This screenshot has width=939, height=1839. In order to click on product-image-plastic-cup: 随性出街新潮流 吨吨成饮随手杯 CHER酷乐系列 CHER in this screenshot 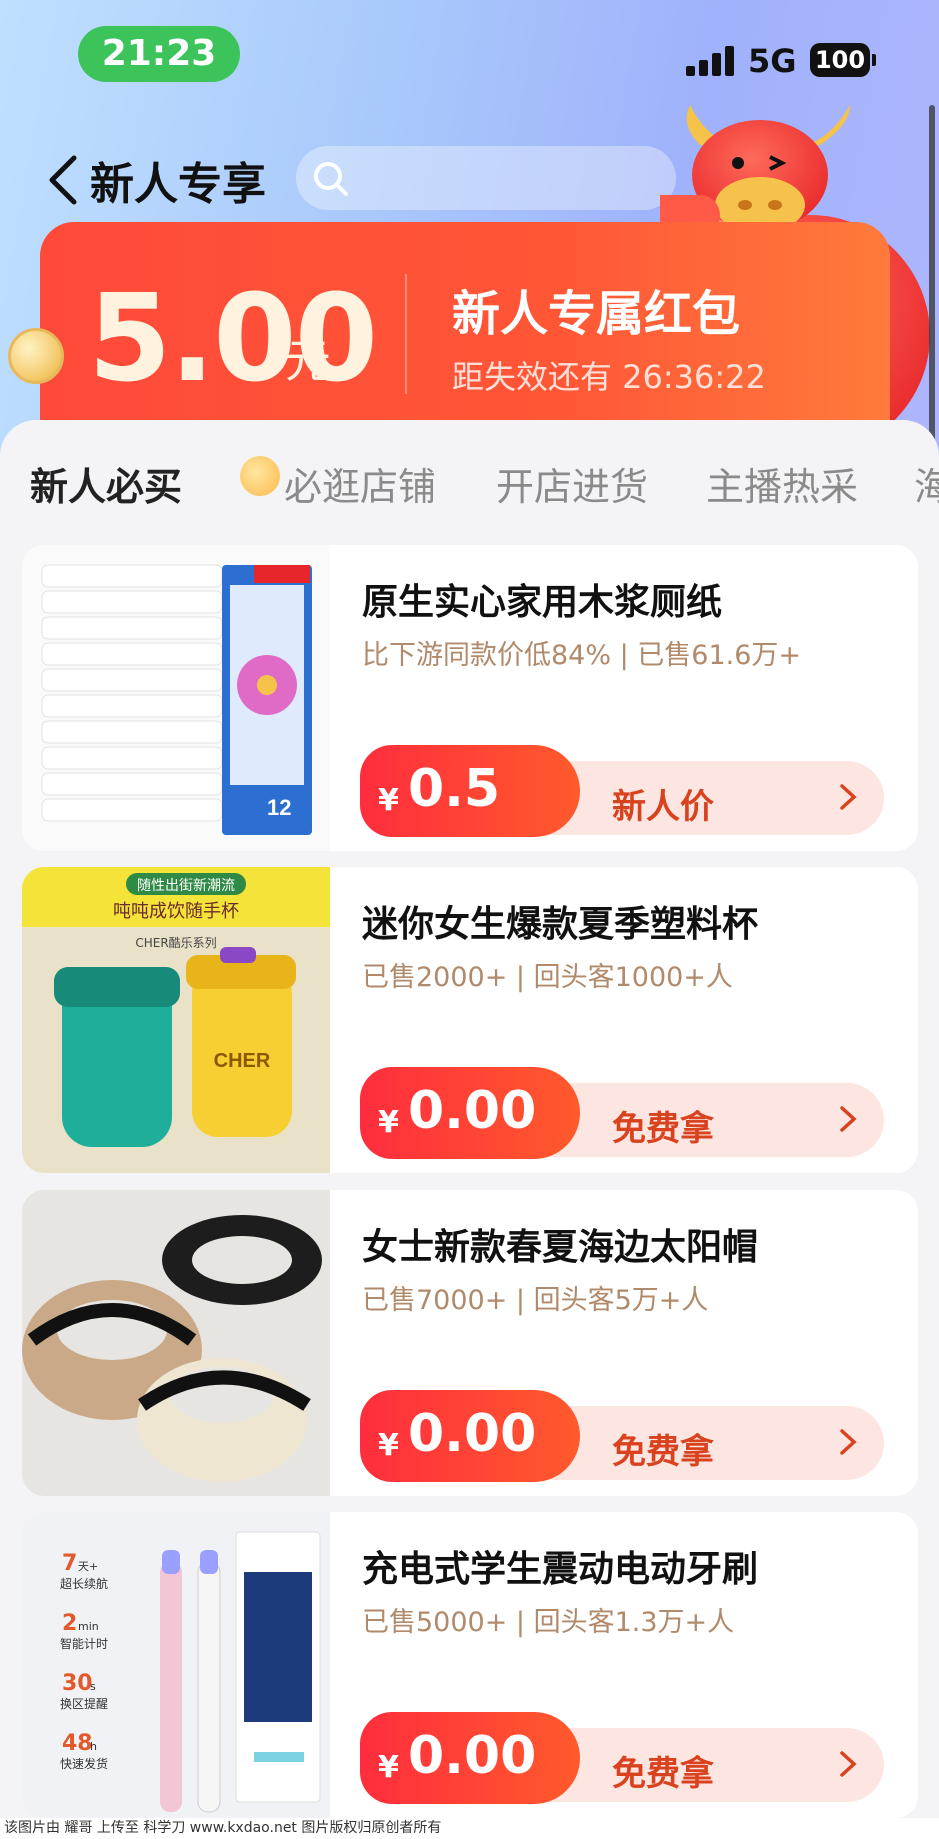, I will do `click(176, 1020)`.